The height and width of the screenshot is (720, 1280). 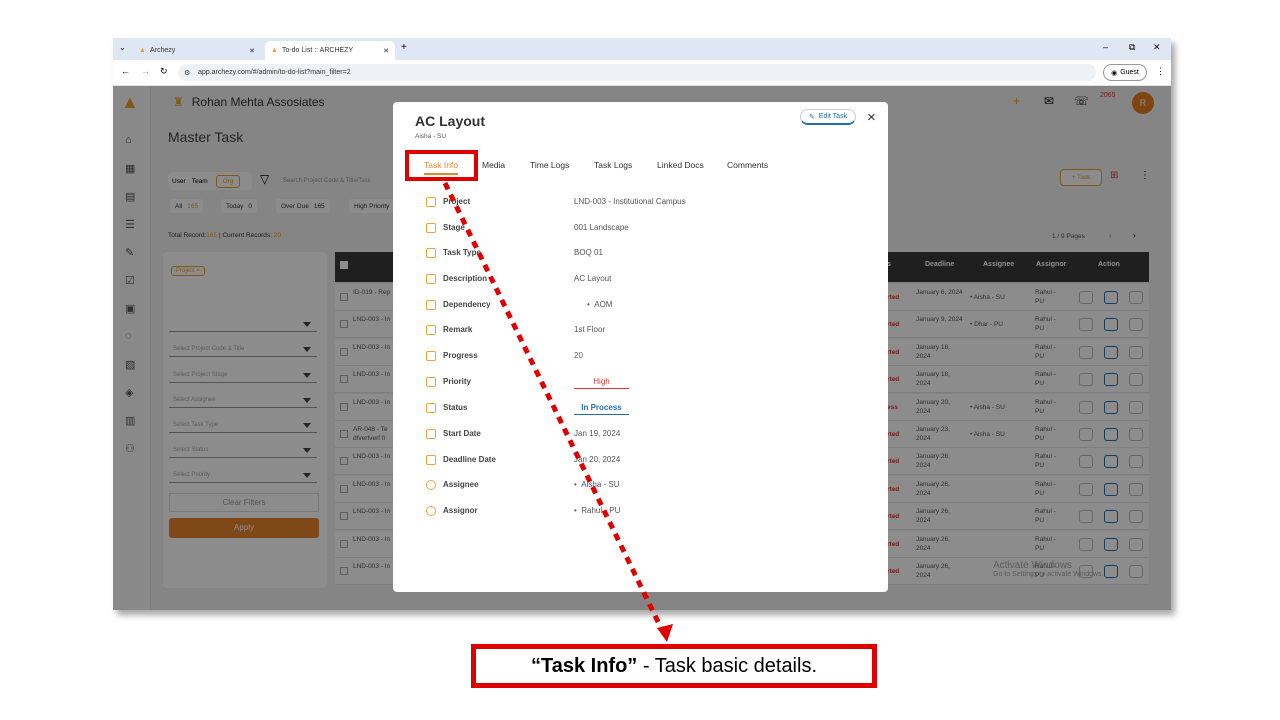 I want to click on annotation-callout: “Task Info” - Task basic details., so click(x=674, y=666).